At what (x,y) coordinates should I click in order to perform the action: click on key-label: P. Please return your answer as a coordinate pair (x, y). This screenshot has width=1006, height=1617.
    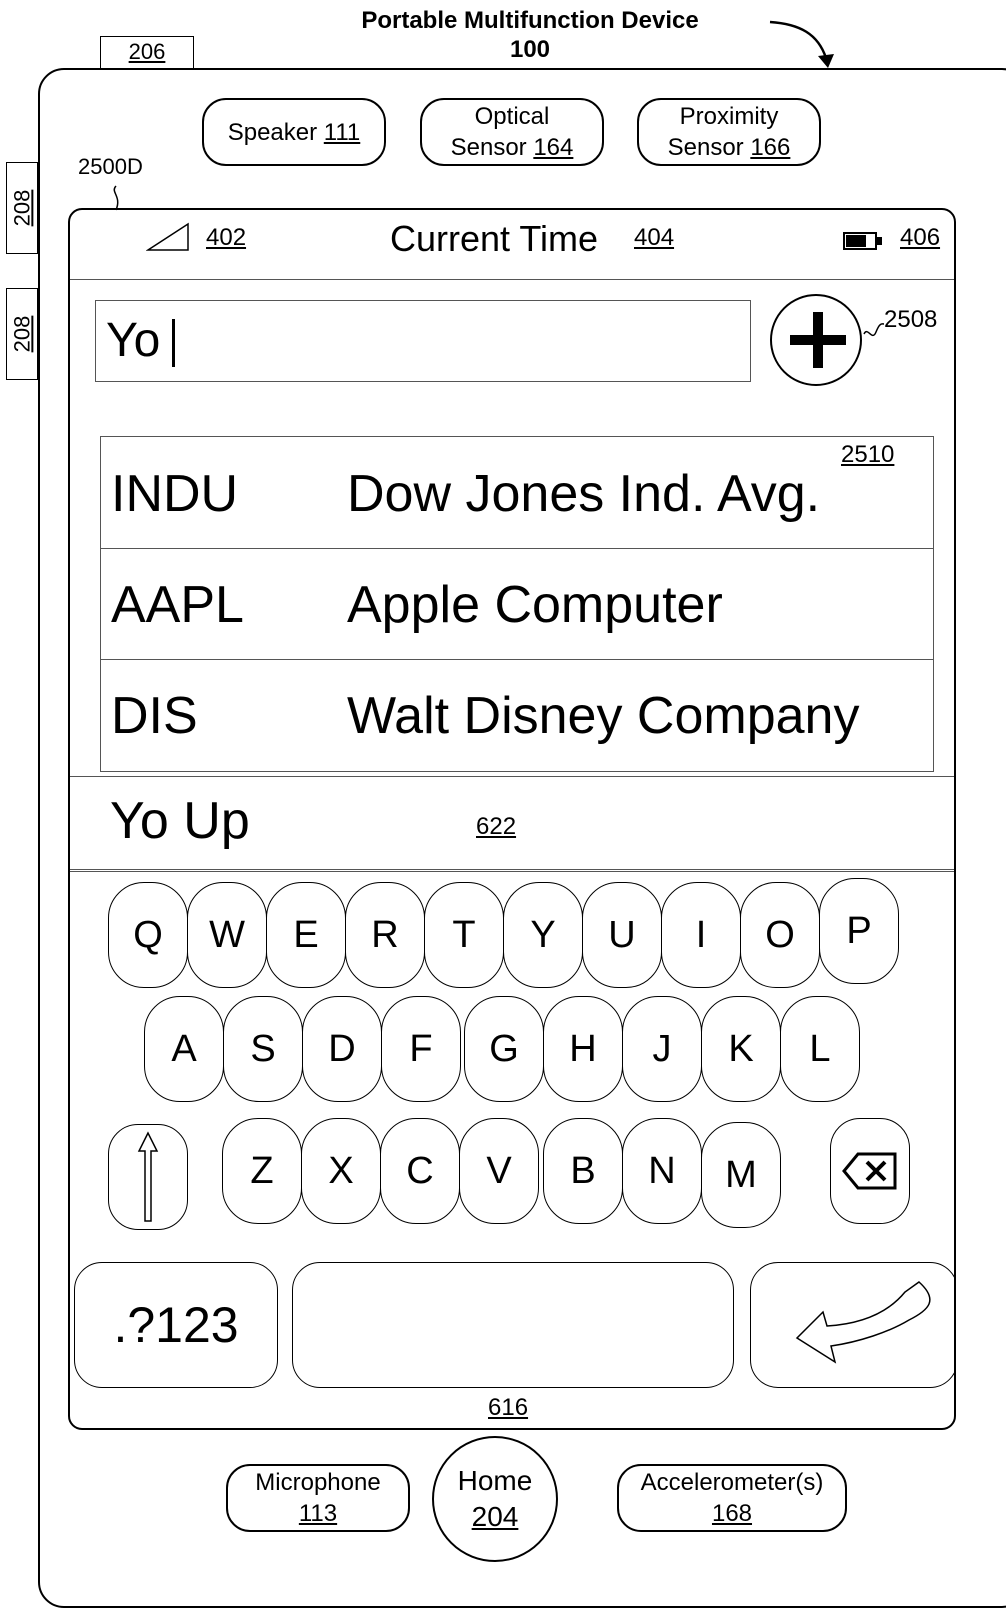
    Looking at the image, I should click on (859, 930).